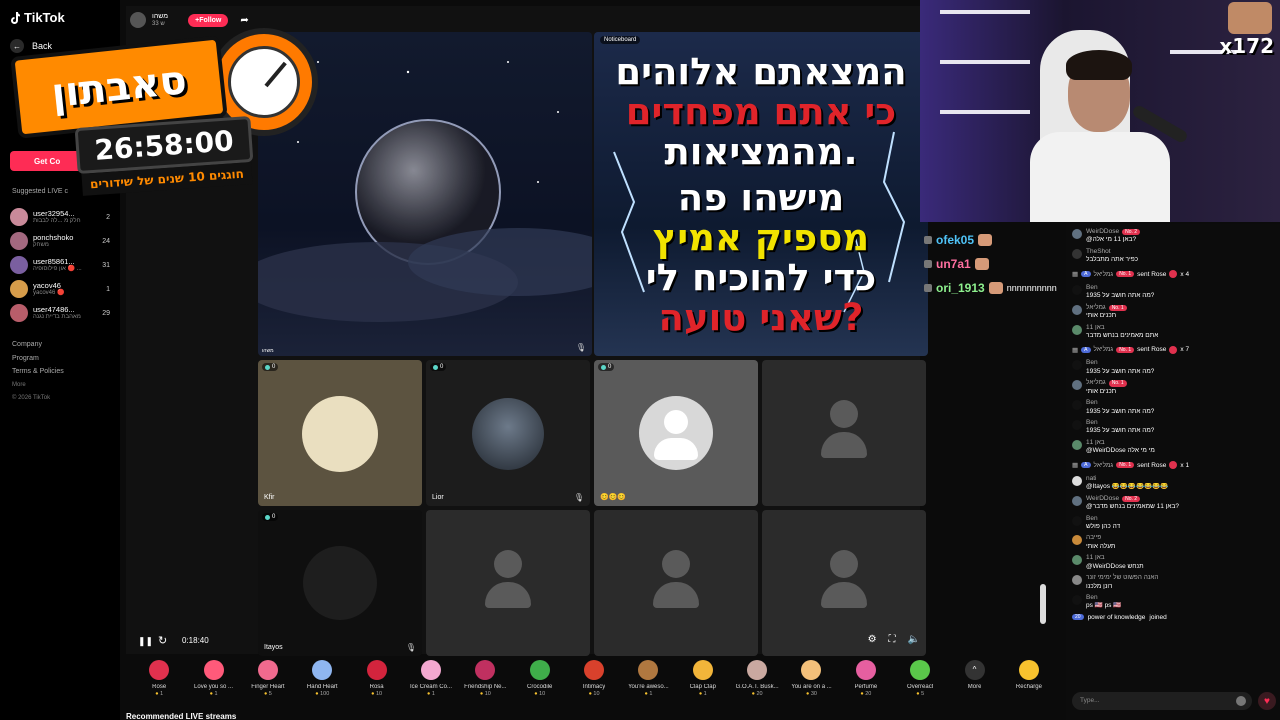 Image resolution: width=1280 pixels, height=720 pixels. What do you see at coordinates (60, 313) in the screenshot?
I see `suggested-live-item: user47486... מאהבת בדיית נגנה 29` at bounding box center [60, 313].